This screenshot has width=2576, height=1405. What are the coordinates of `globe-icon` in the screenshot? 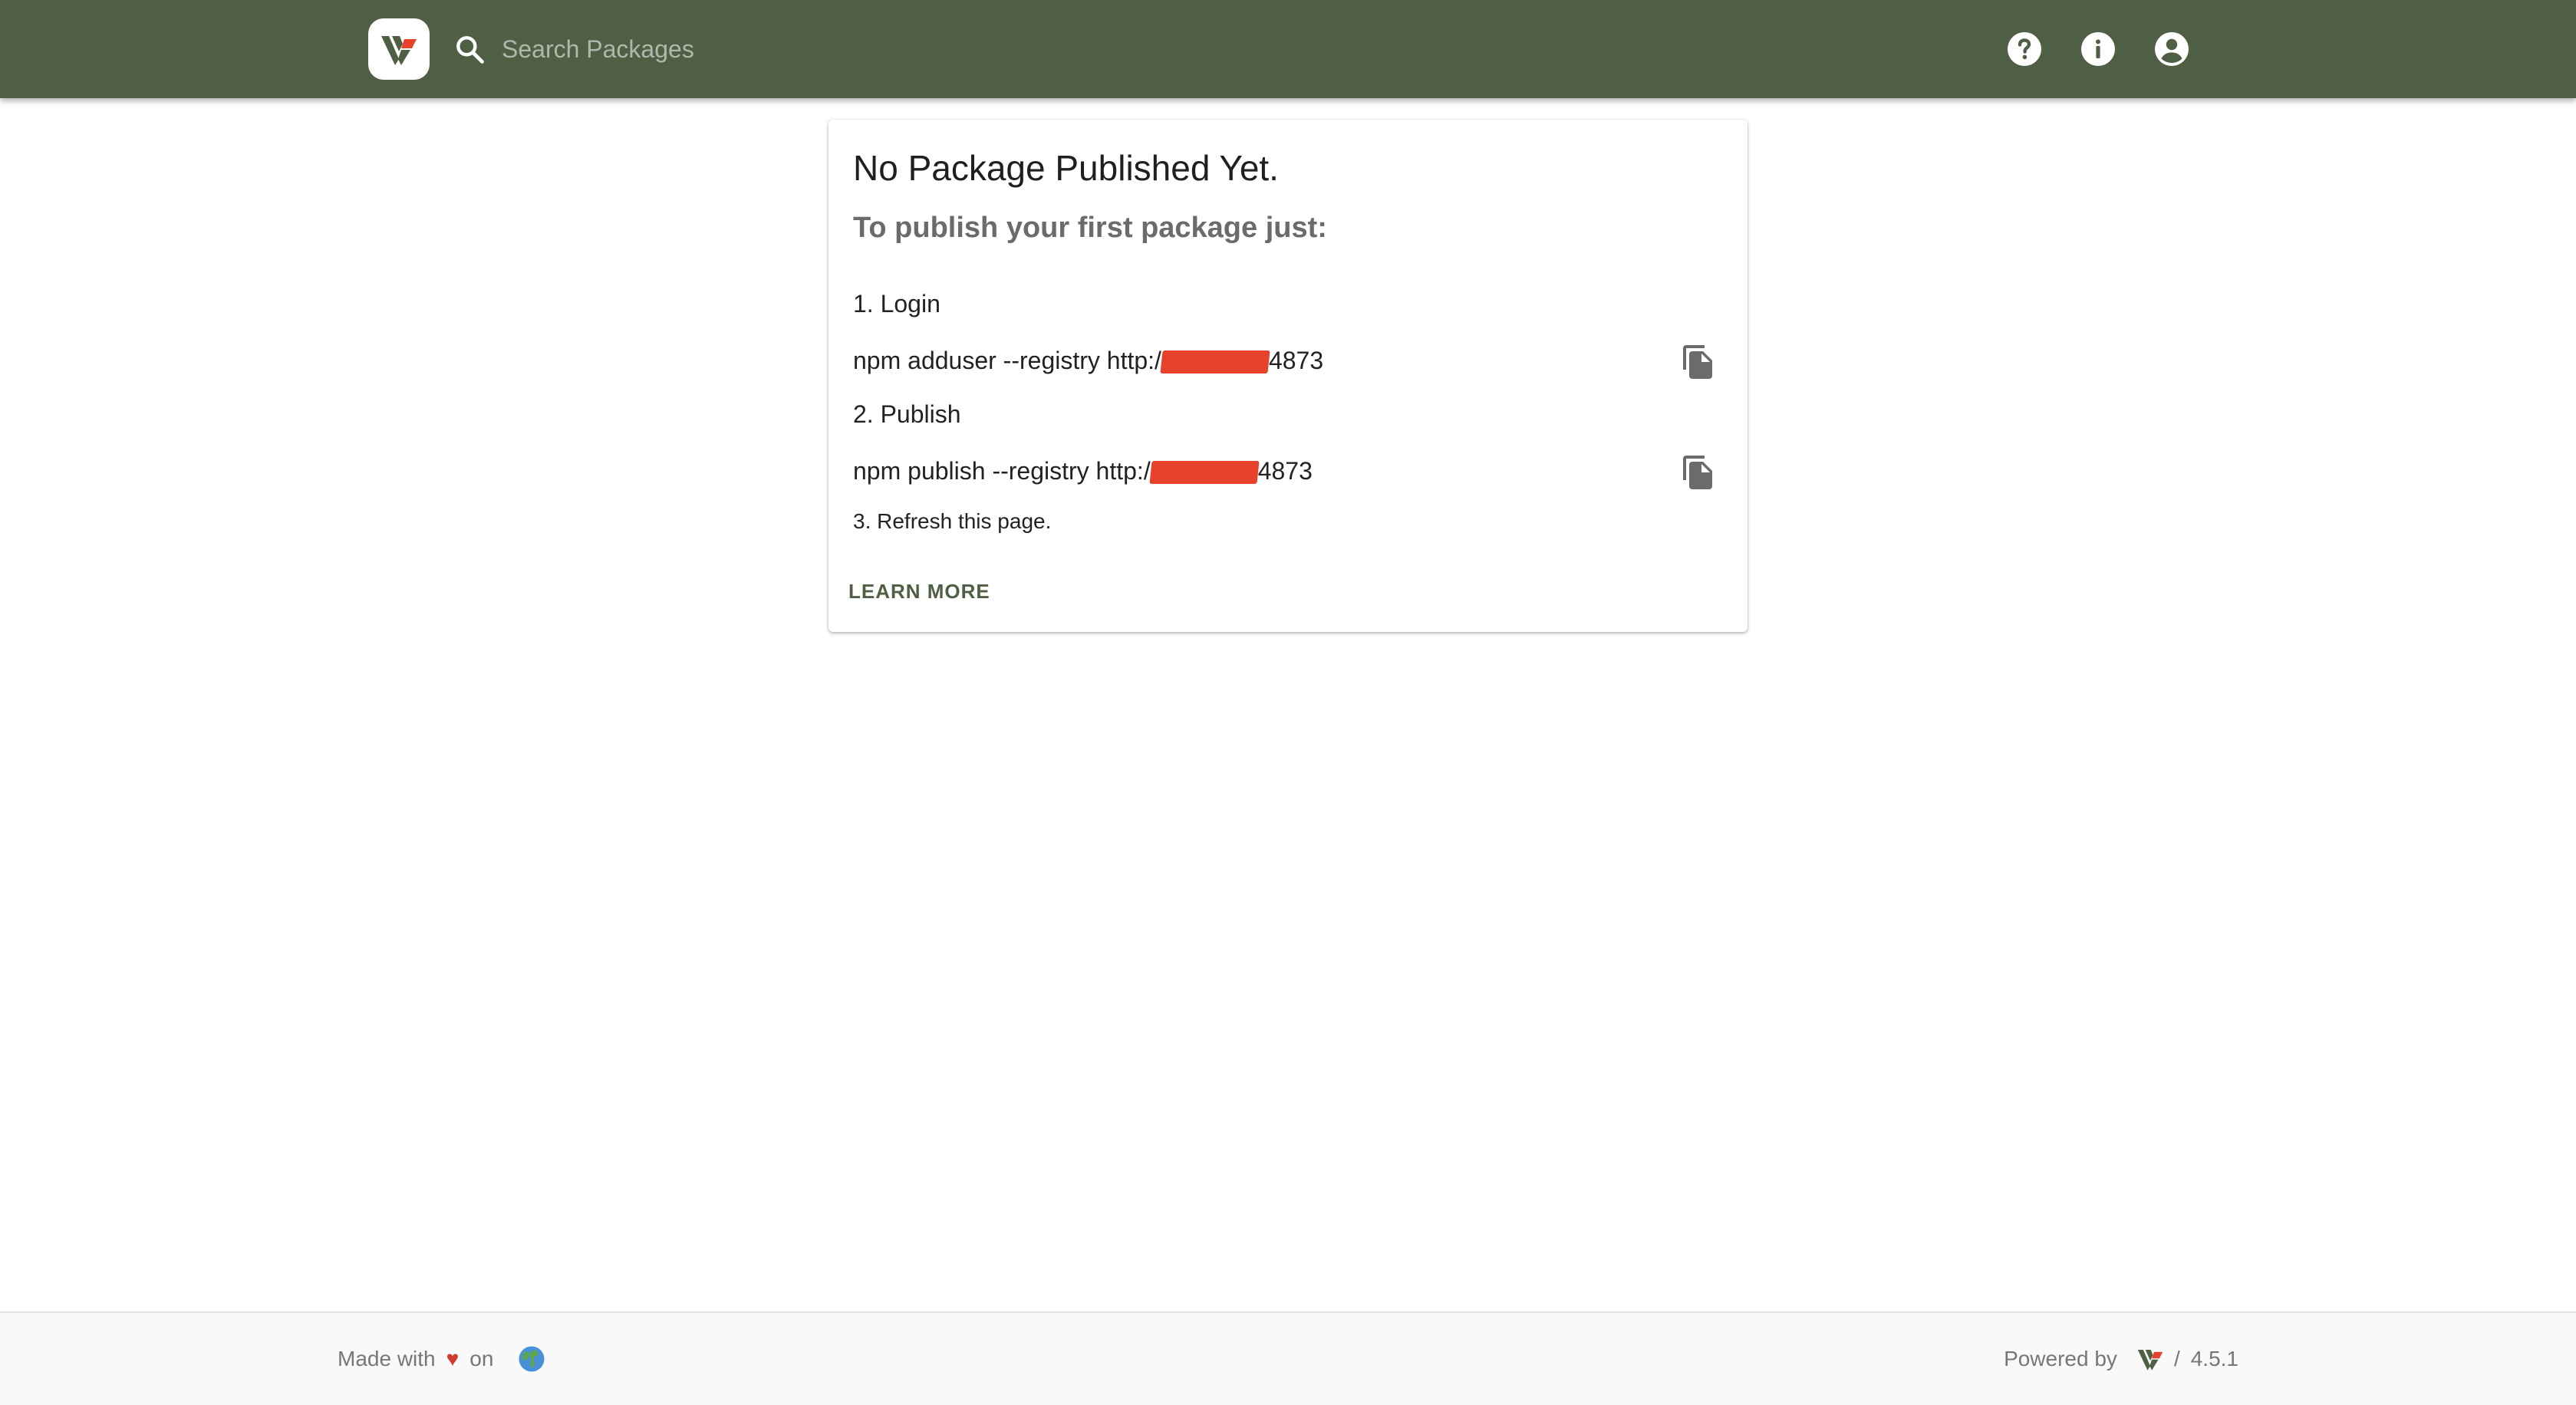 It's located at (531, 1359).